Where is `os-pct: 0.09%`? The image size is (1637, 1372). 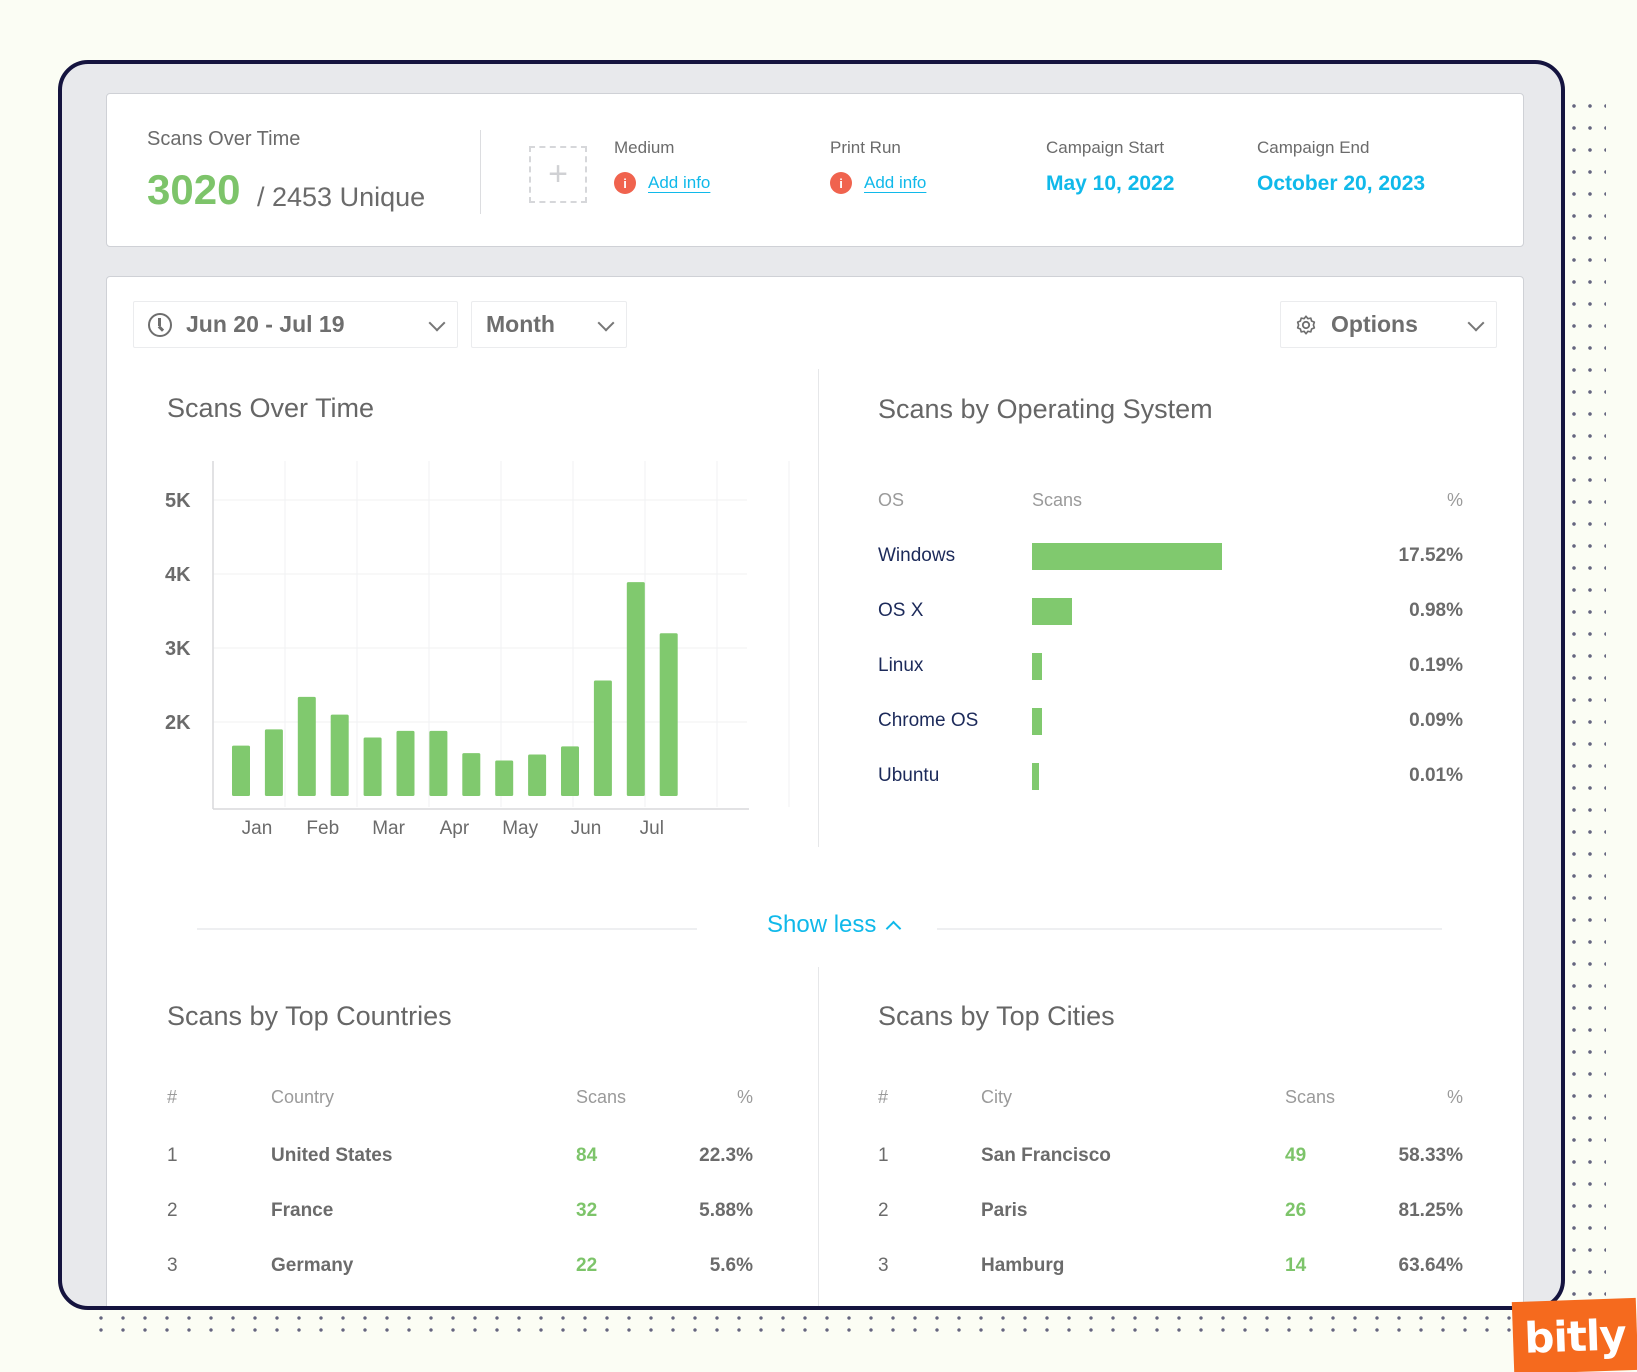
os-pct: 0.09% is located at coordinates (1436, 720).